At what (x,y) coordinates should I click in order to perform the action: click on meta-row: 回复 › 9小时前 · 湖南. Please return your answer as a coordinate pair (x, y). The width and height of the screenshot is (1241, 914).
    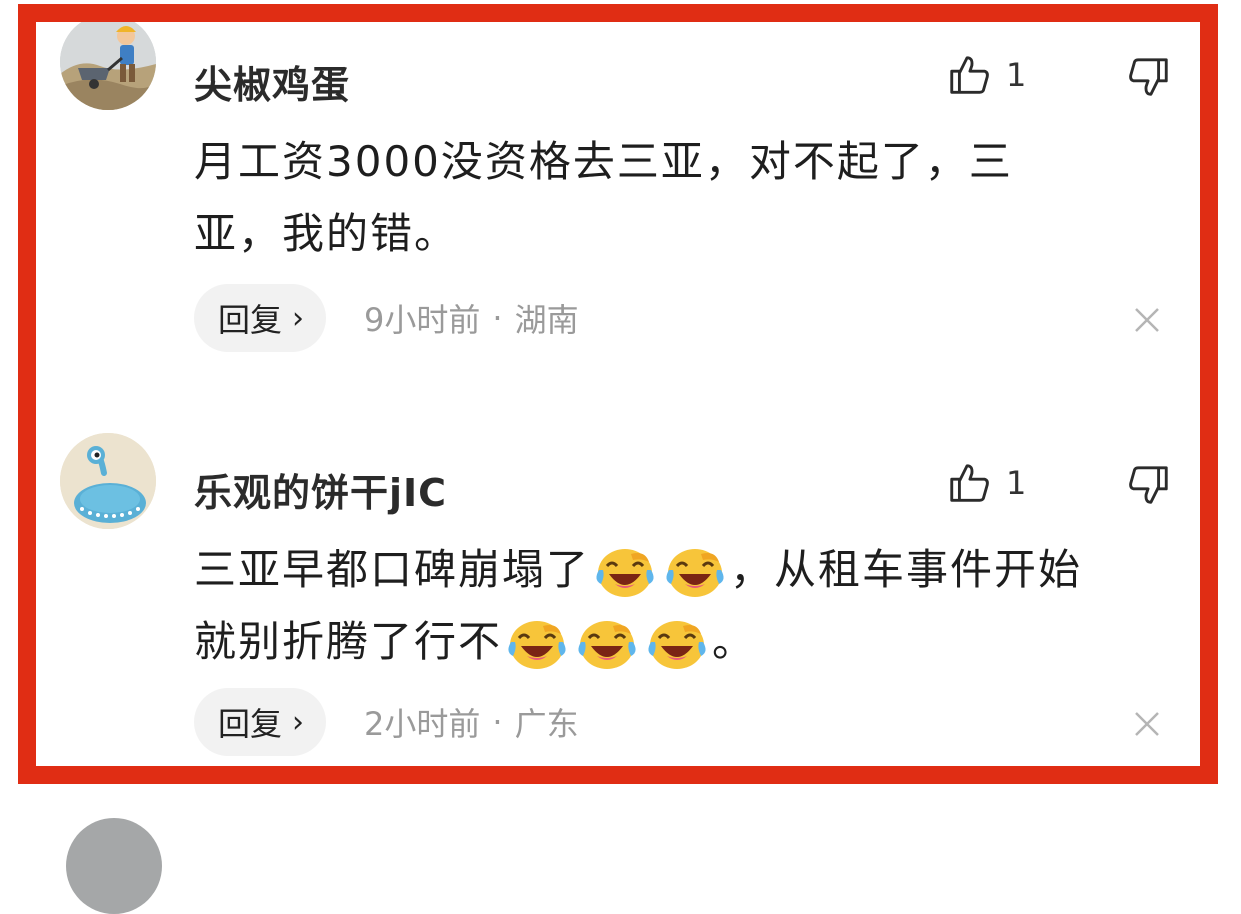
    Looking at the image, I should click on (386, 318).